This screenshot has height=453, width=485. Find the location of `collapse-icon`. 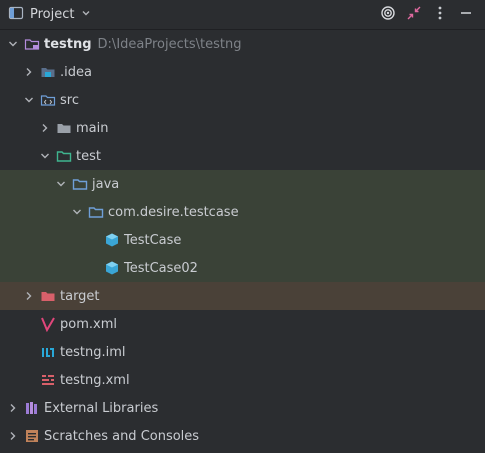

collapse-icon is located at coordinates (414, 15).